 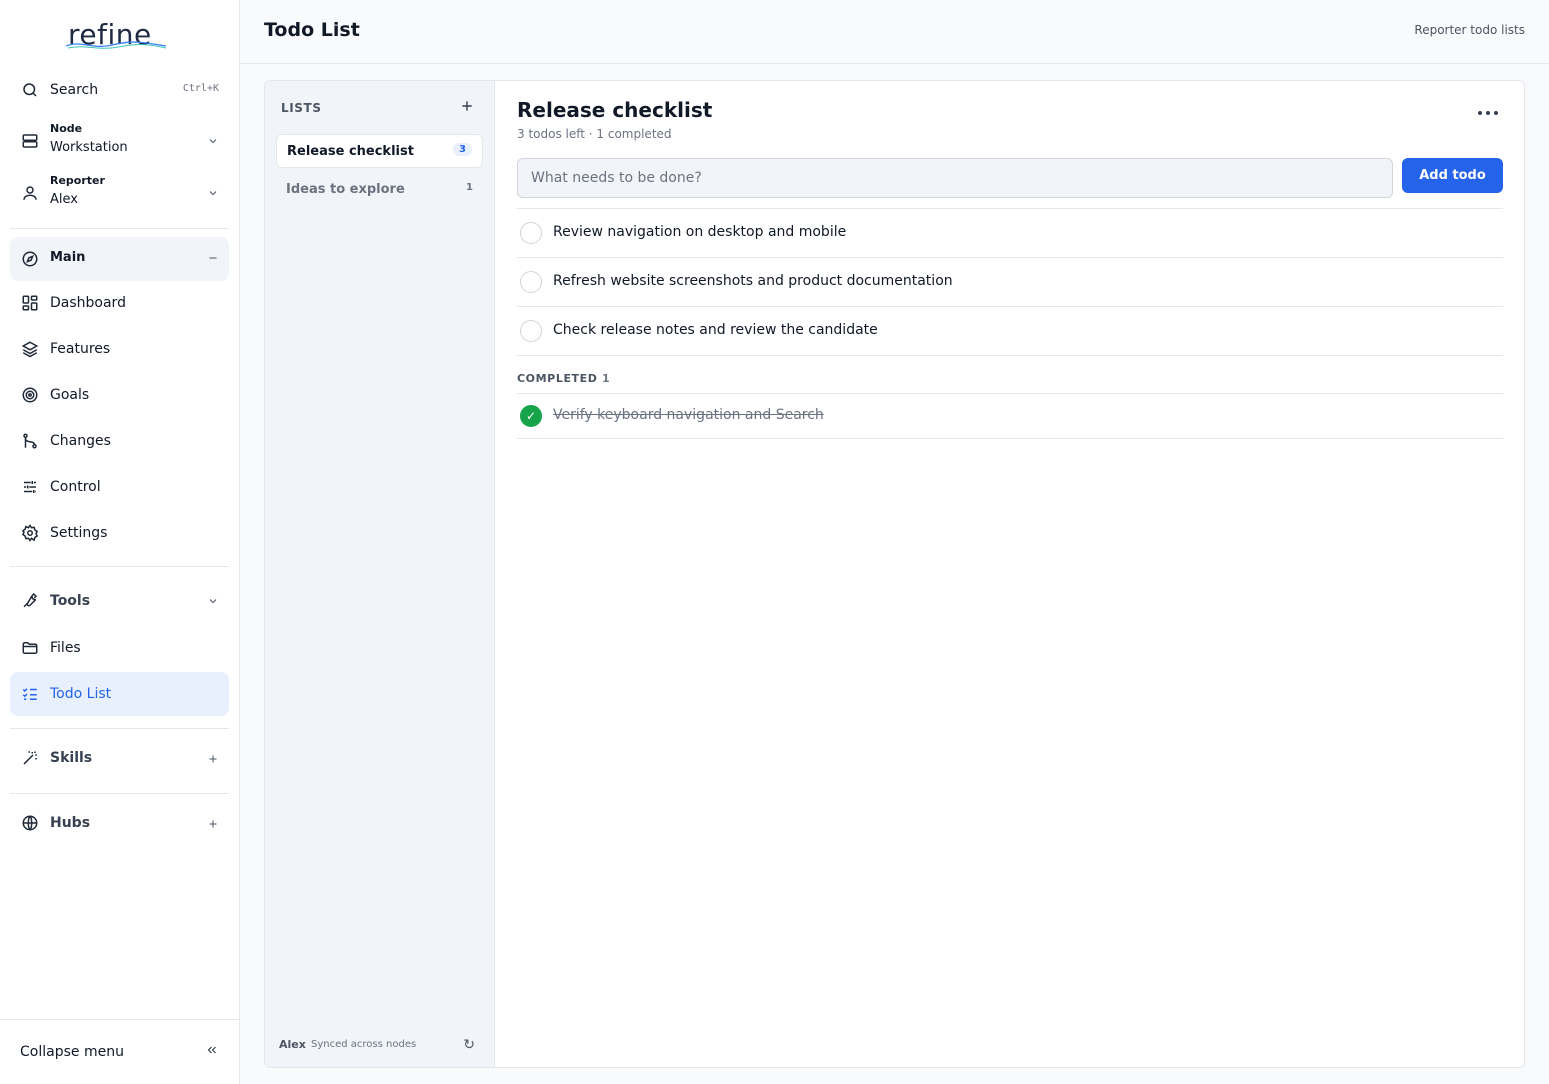 What do you see at coordinates (531, 416) in the screenshot?
I see `check-icon: ✓` at bounding box center [531, 416].